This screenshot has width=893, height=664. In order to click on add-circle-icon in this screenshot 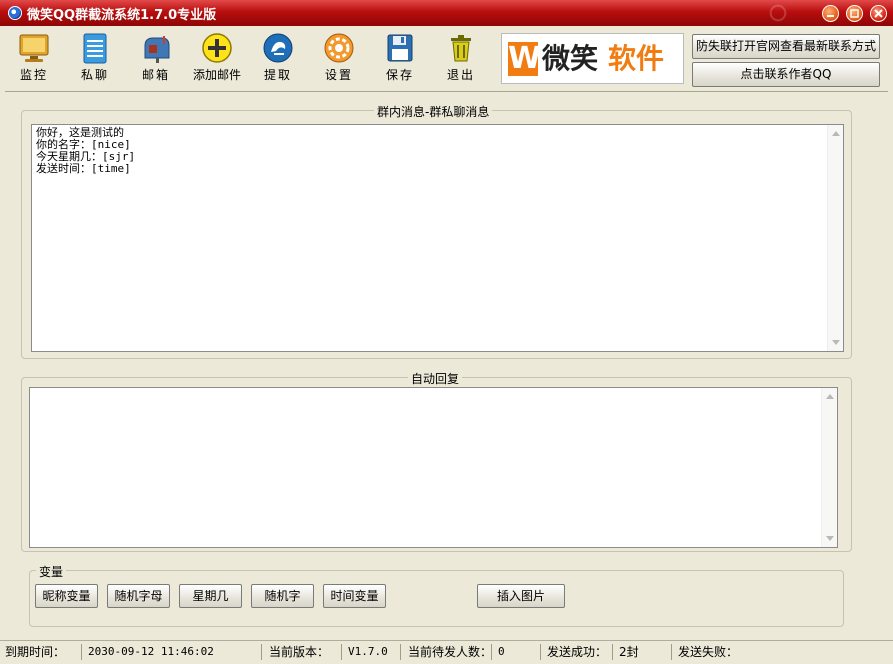, I will do `click(217, 48)`.